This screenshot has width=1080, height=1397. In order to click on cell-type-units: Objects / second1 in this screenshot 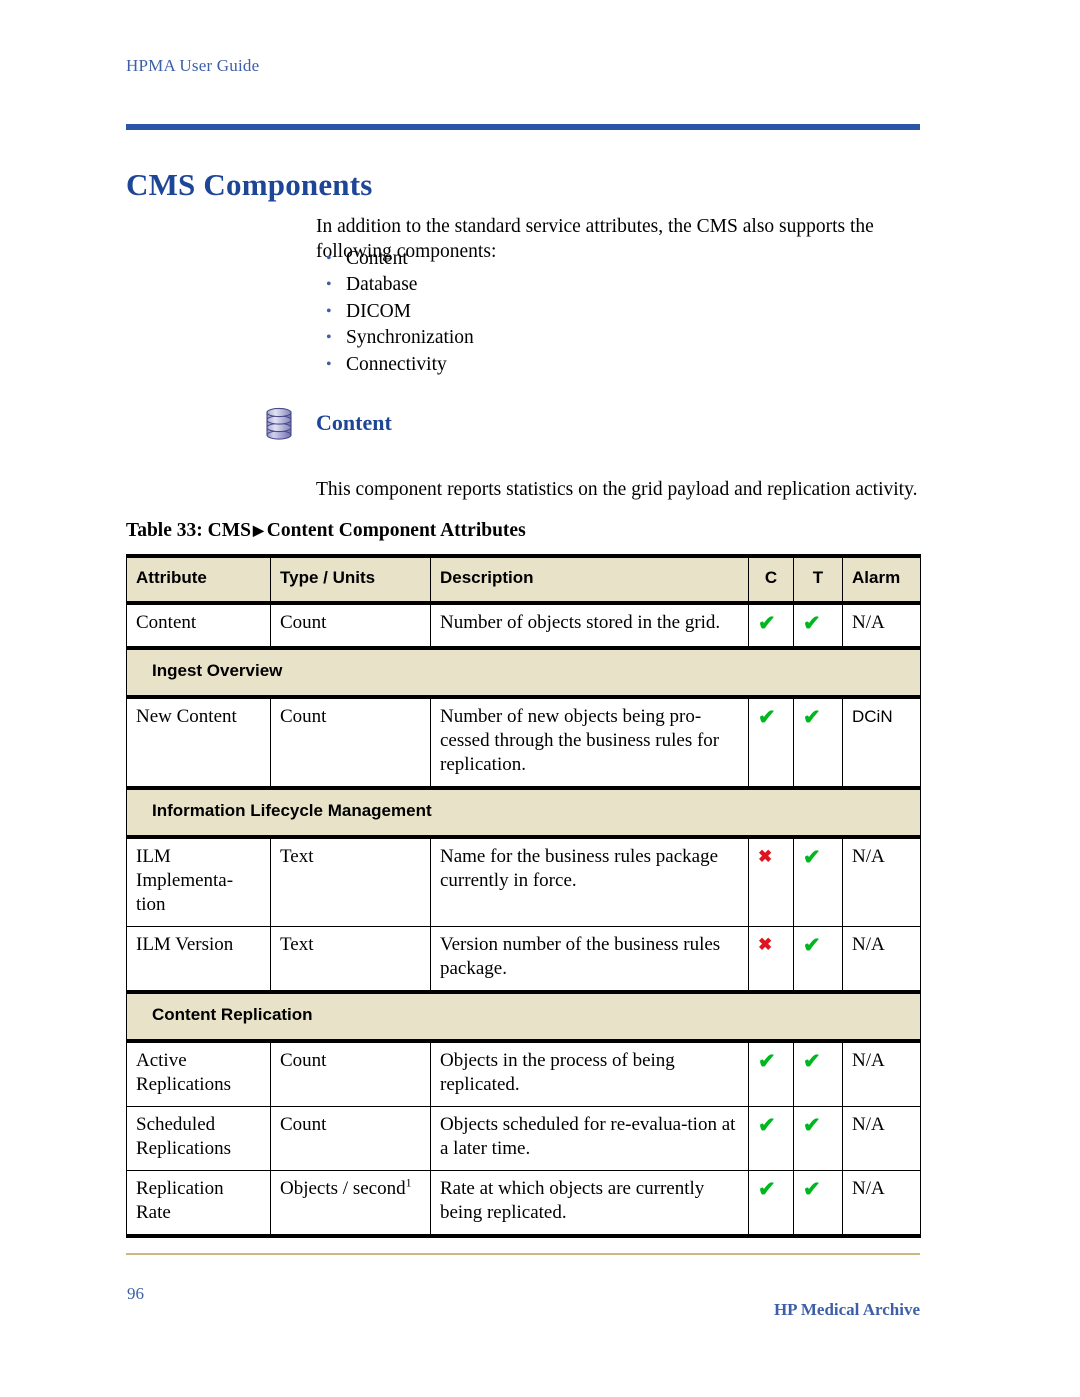, I will do `click(350, 1203)`.